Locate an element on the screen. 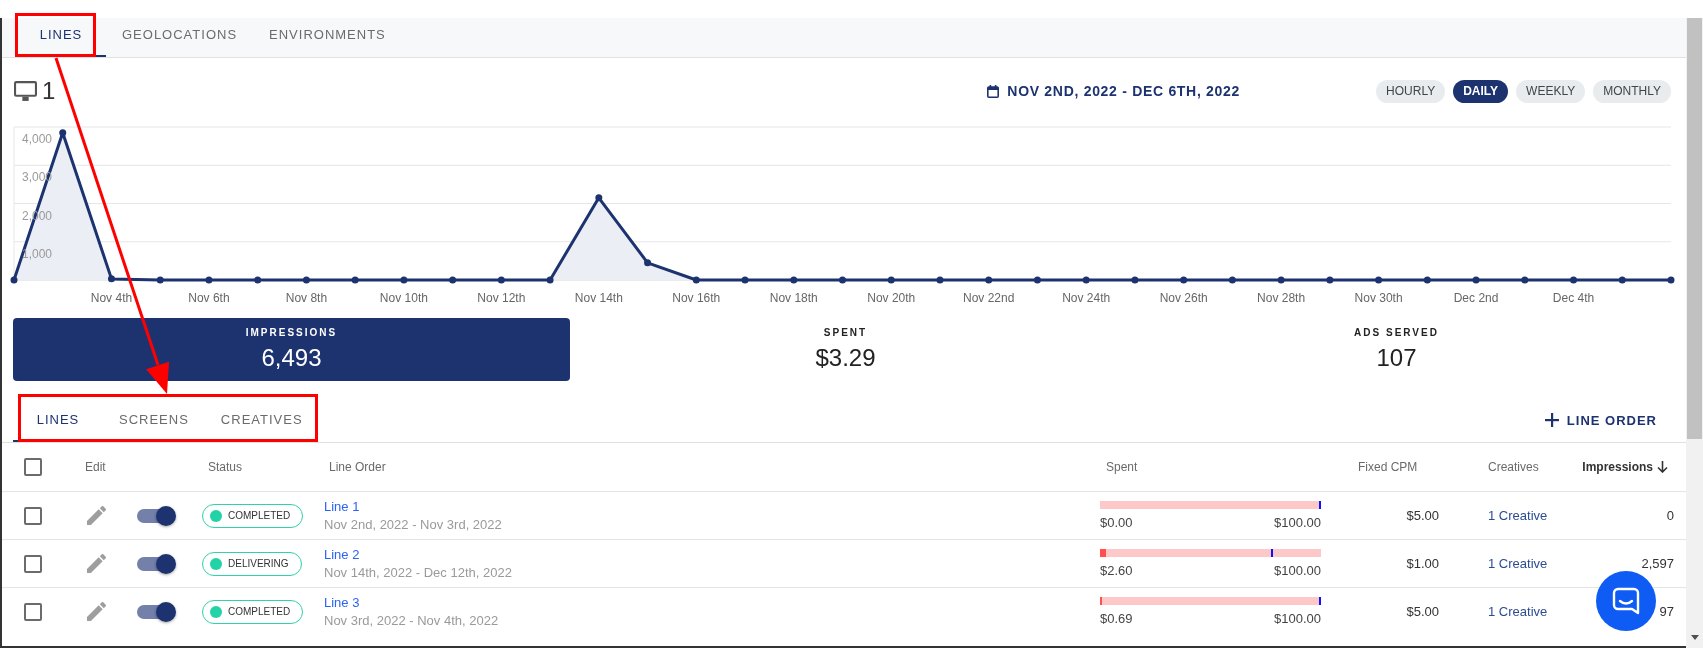 The height and width of the screenshot is (648, 1703). tab: SCREENS is located at coordinates (154, 420).